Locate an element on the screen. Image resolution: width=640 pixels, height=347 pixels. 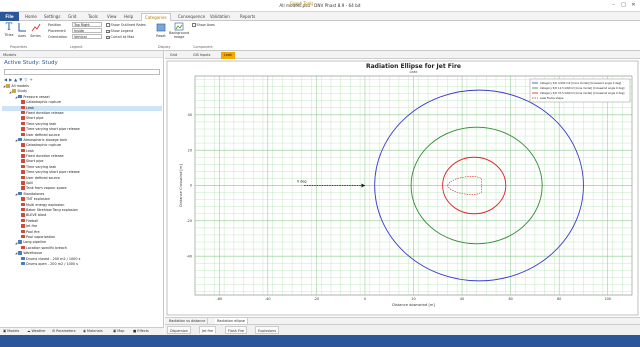
tab-settings: Settings is located at coordinates (52, 17).